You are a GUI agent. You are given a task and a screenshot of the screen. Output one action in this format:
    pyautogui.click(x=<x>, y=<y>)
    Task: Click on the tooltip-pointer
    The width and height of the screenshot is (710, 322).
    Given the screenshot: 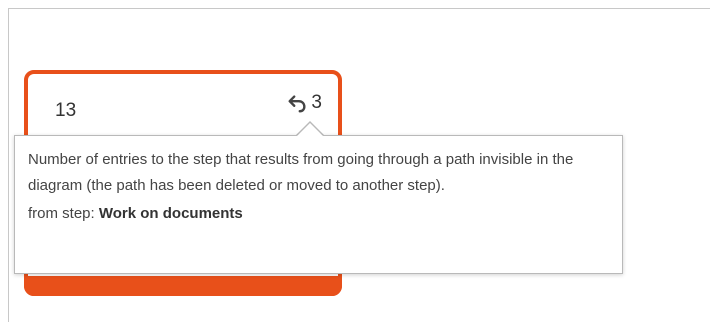 What is the action you would take?
    pyautogui.click(x=310, y=129)
    